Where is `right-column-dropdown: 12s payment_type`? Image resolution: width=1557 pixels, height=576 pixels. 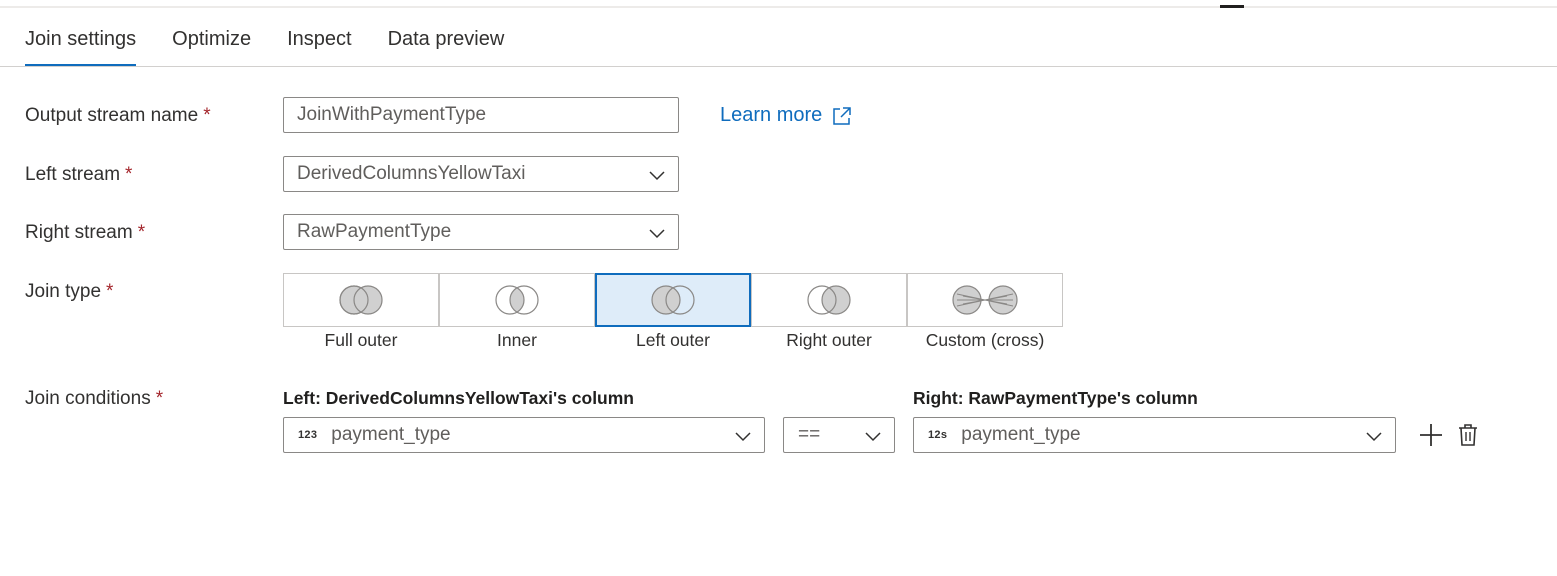
right-column-dropdown: 12s payment_type is located at coordinates (1154, 435).